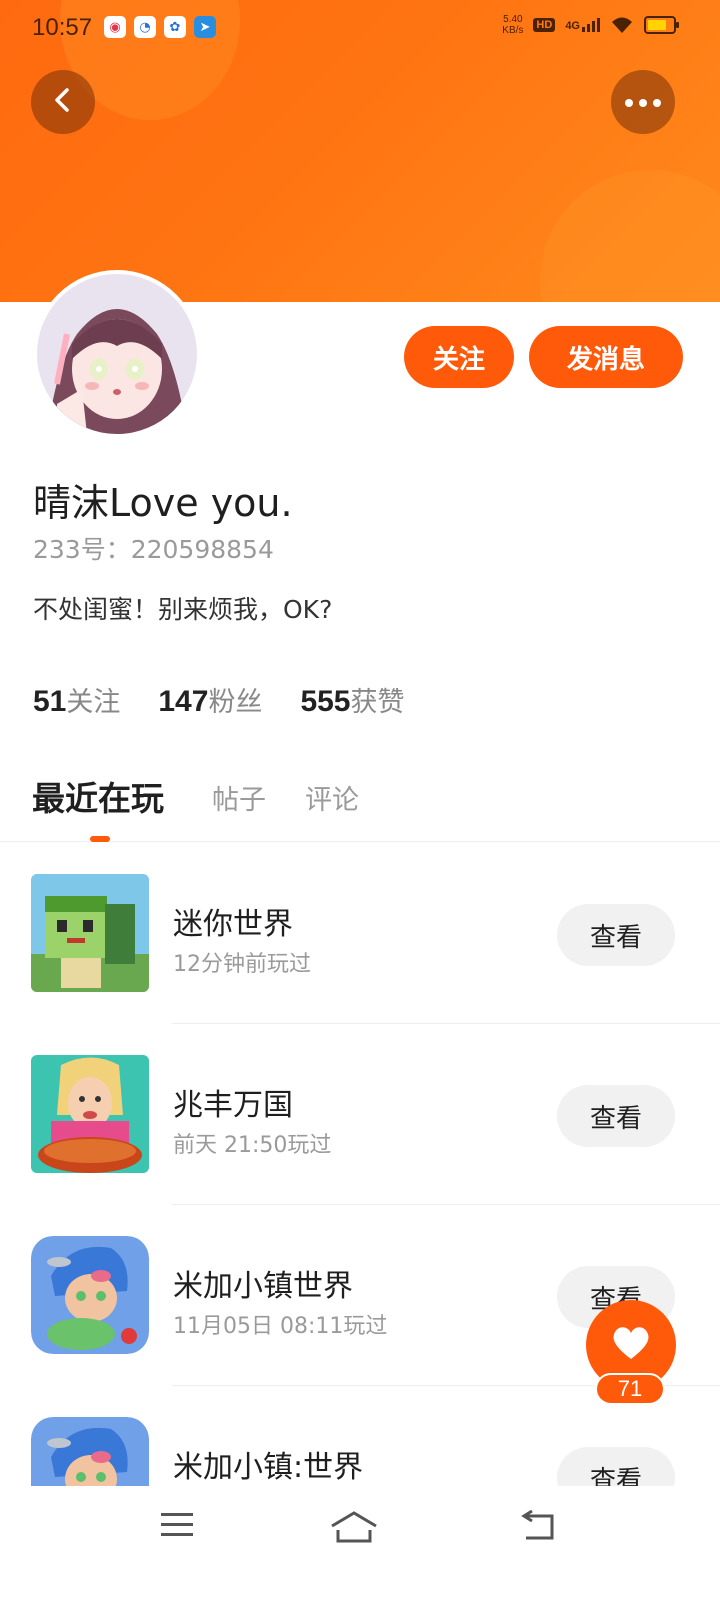  I want to click on baidu-icon: ✿, so click(175, 27).